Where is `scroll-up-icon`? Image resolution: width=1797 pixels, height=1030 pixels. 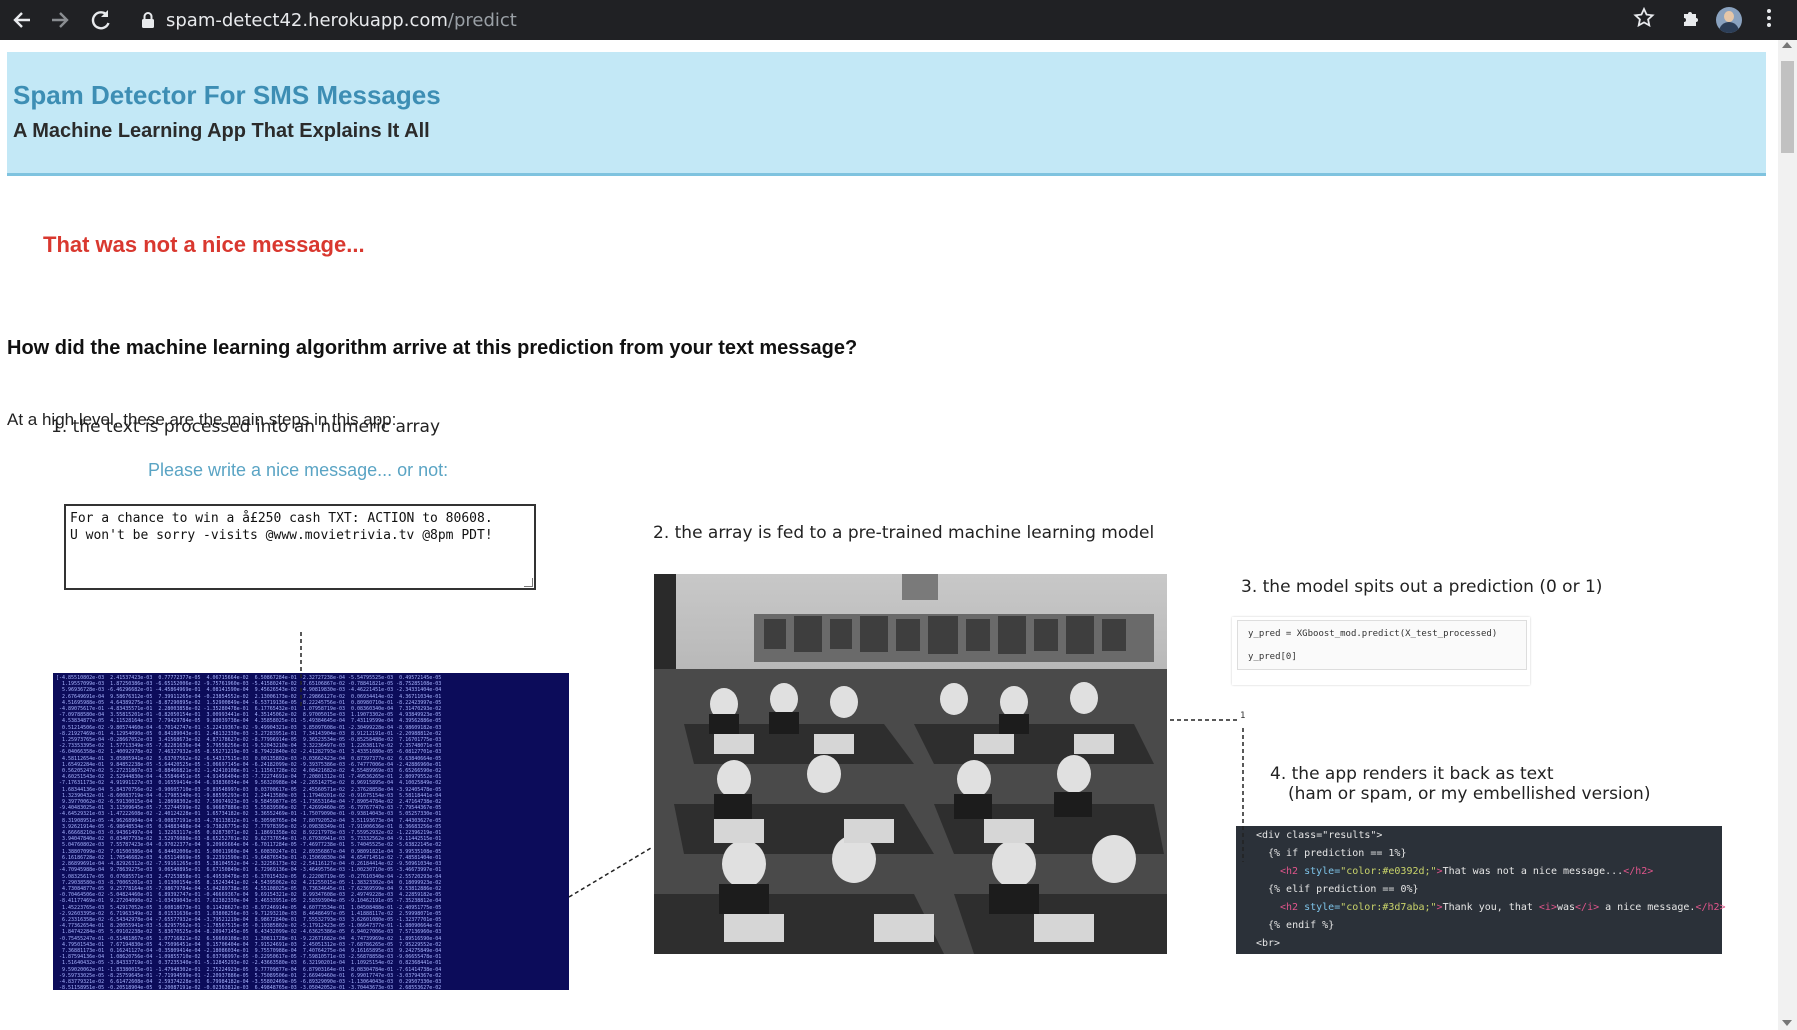
scroll-up-icon is located at coordinates (1787, 45).